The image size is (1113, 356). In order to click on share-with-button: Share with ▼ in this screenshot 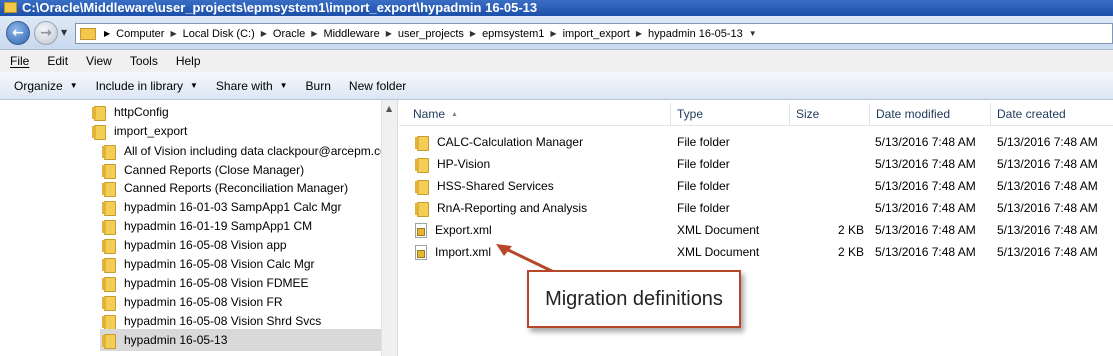, I will do `click(252, 86)`.